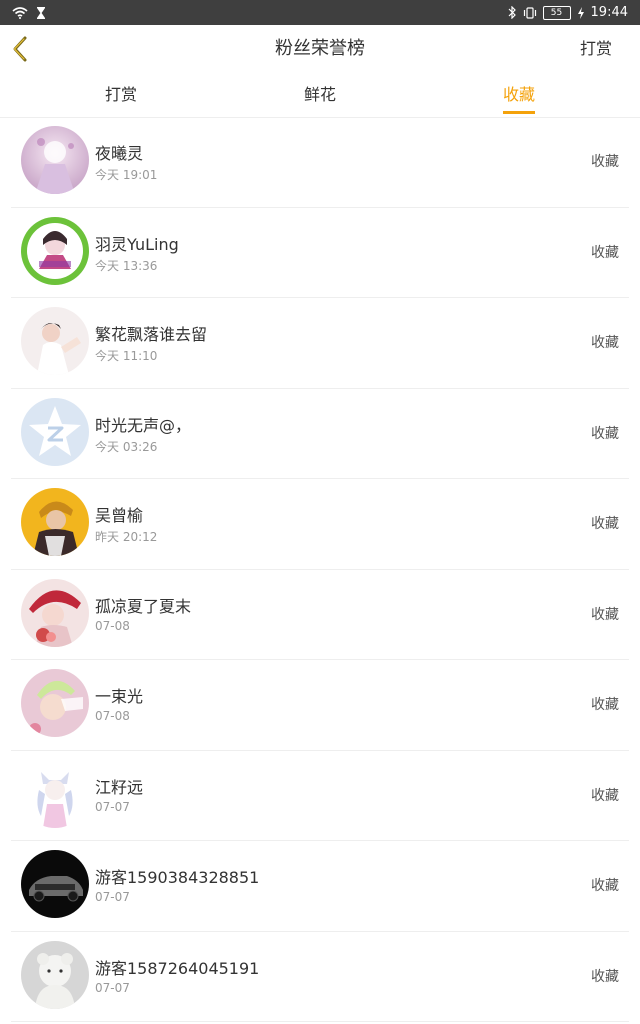  What do you see at coordinates (119, 515) in the screenshot?
I see `fan-name: 吴曾榆` at bounding box center [119, 515].